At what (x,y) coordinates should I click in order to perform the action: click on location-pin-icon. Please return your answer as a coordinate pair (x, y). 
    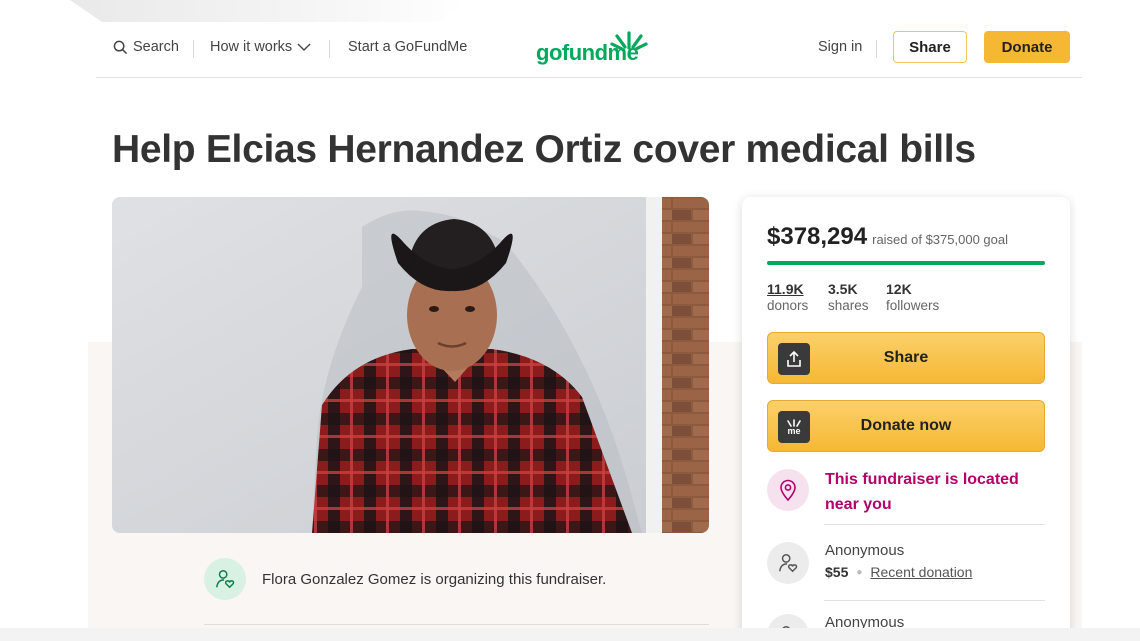
    Looking at the image, I should click on (788, 490).